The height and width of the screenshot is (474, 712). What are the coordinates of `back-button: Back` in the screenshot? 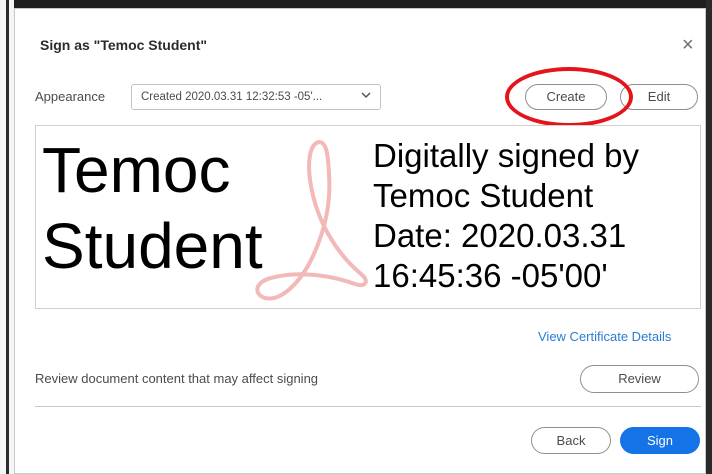 It's located at (571, 440).